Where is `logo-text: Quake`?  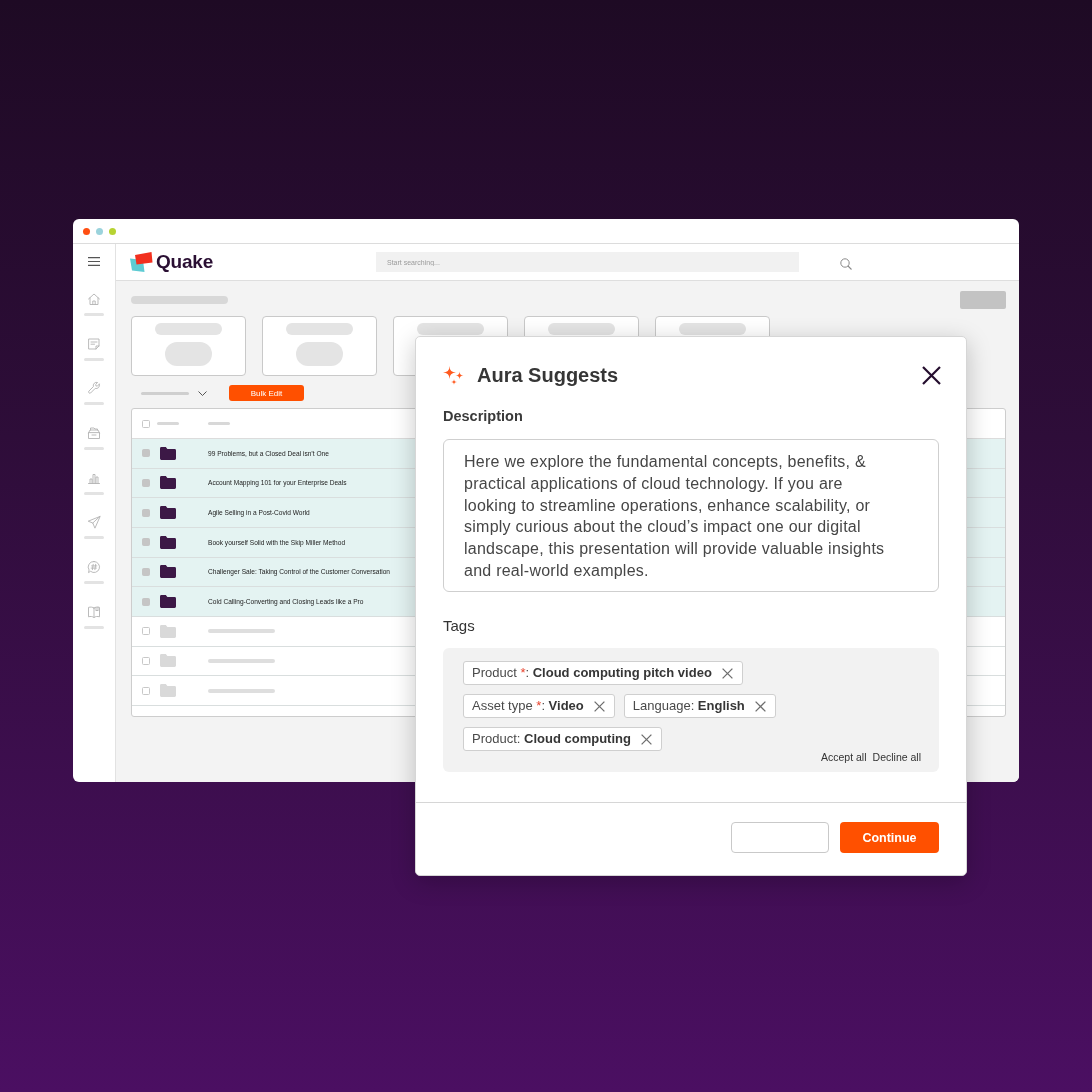 logo-text: Quake is located at coordinates (185, 262).